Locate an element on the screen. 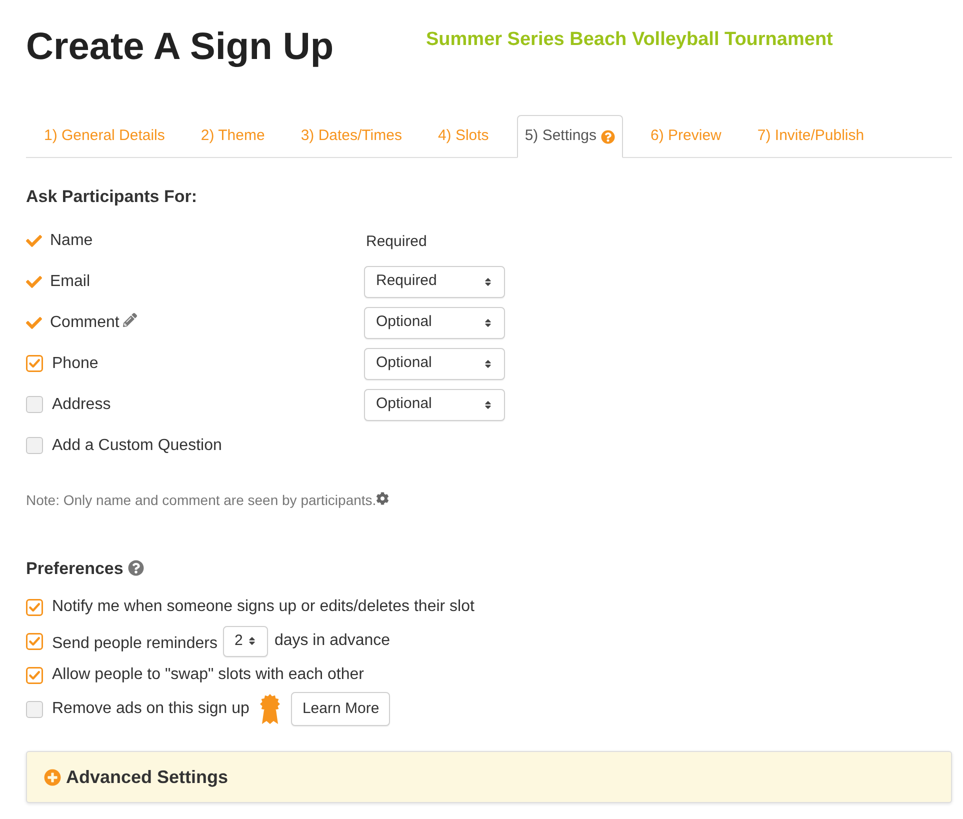 The image size is (963, 819). event-title: Summer Series Beach Volleyball Tournament is located at coordinates (629, 40).